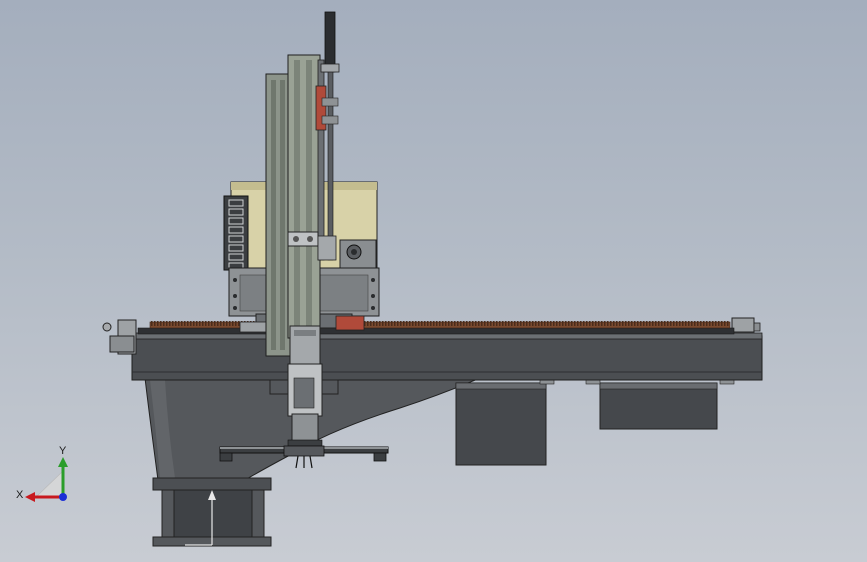  Describe the element at coordinates (253, 327) in the screenshot. I see `carriage-rail-block-left` at that location.